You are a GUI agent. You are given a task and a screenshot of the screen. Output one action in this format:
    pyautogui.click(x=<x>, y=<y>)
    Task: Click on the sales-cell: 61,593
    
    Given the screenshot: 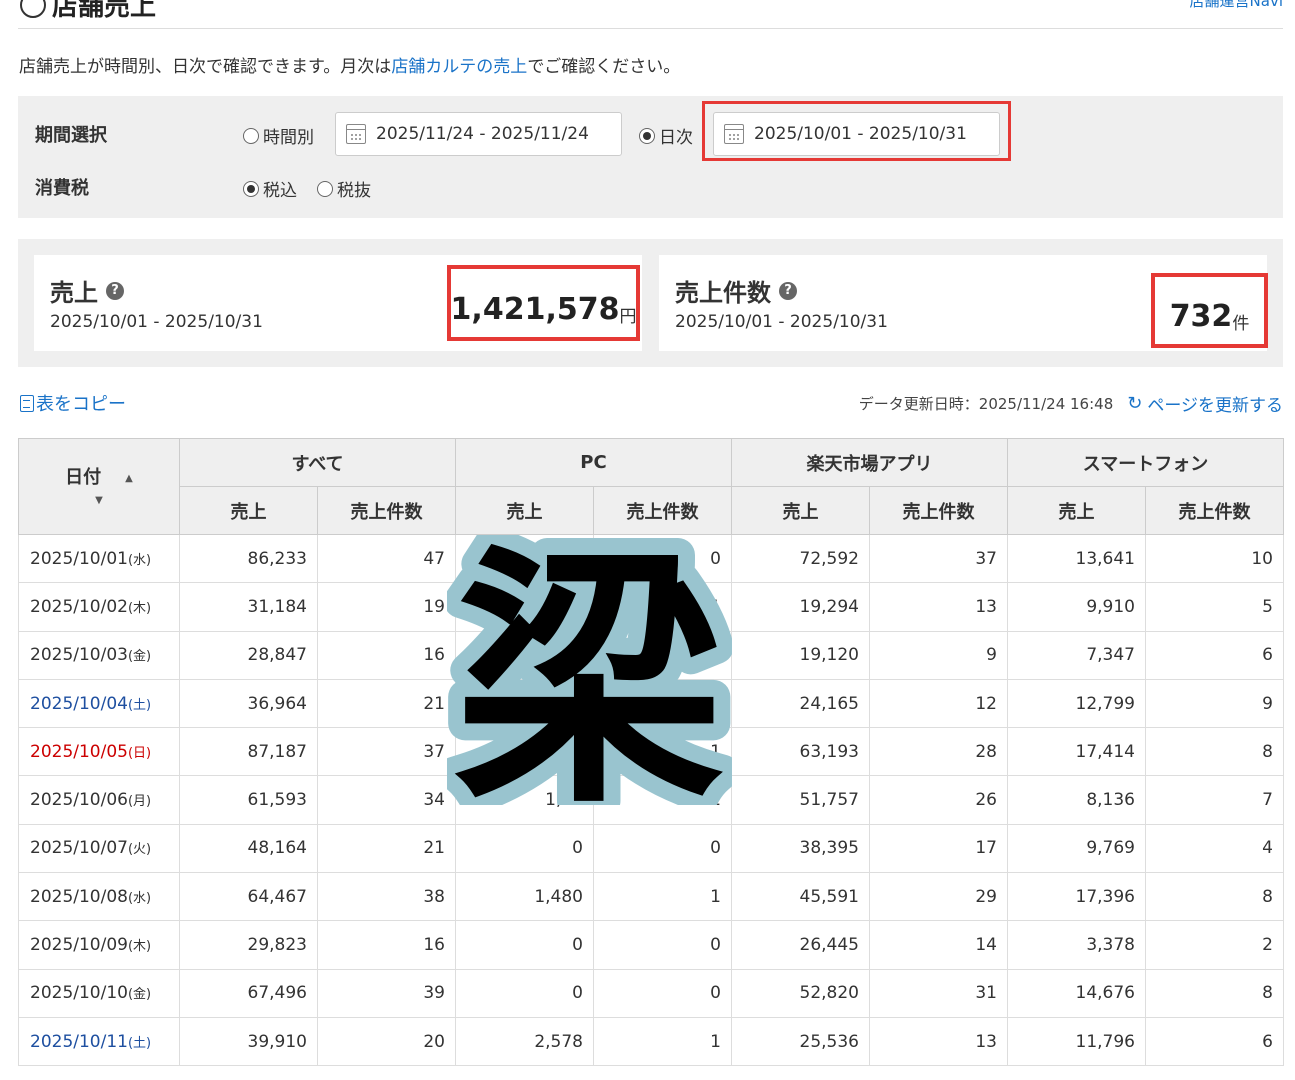 What is the action you would take?
    pyautogui.click(x=248, y=800)
    